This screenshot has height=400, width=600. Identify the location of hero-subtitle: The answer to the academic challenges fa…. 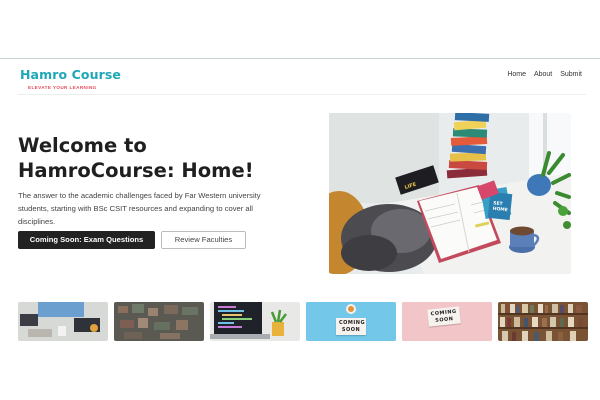
(139, 208).